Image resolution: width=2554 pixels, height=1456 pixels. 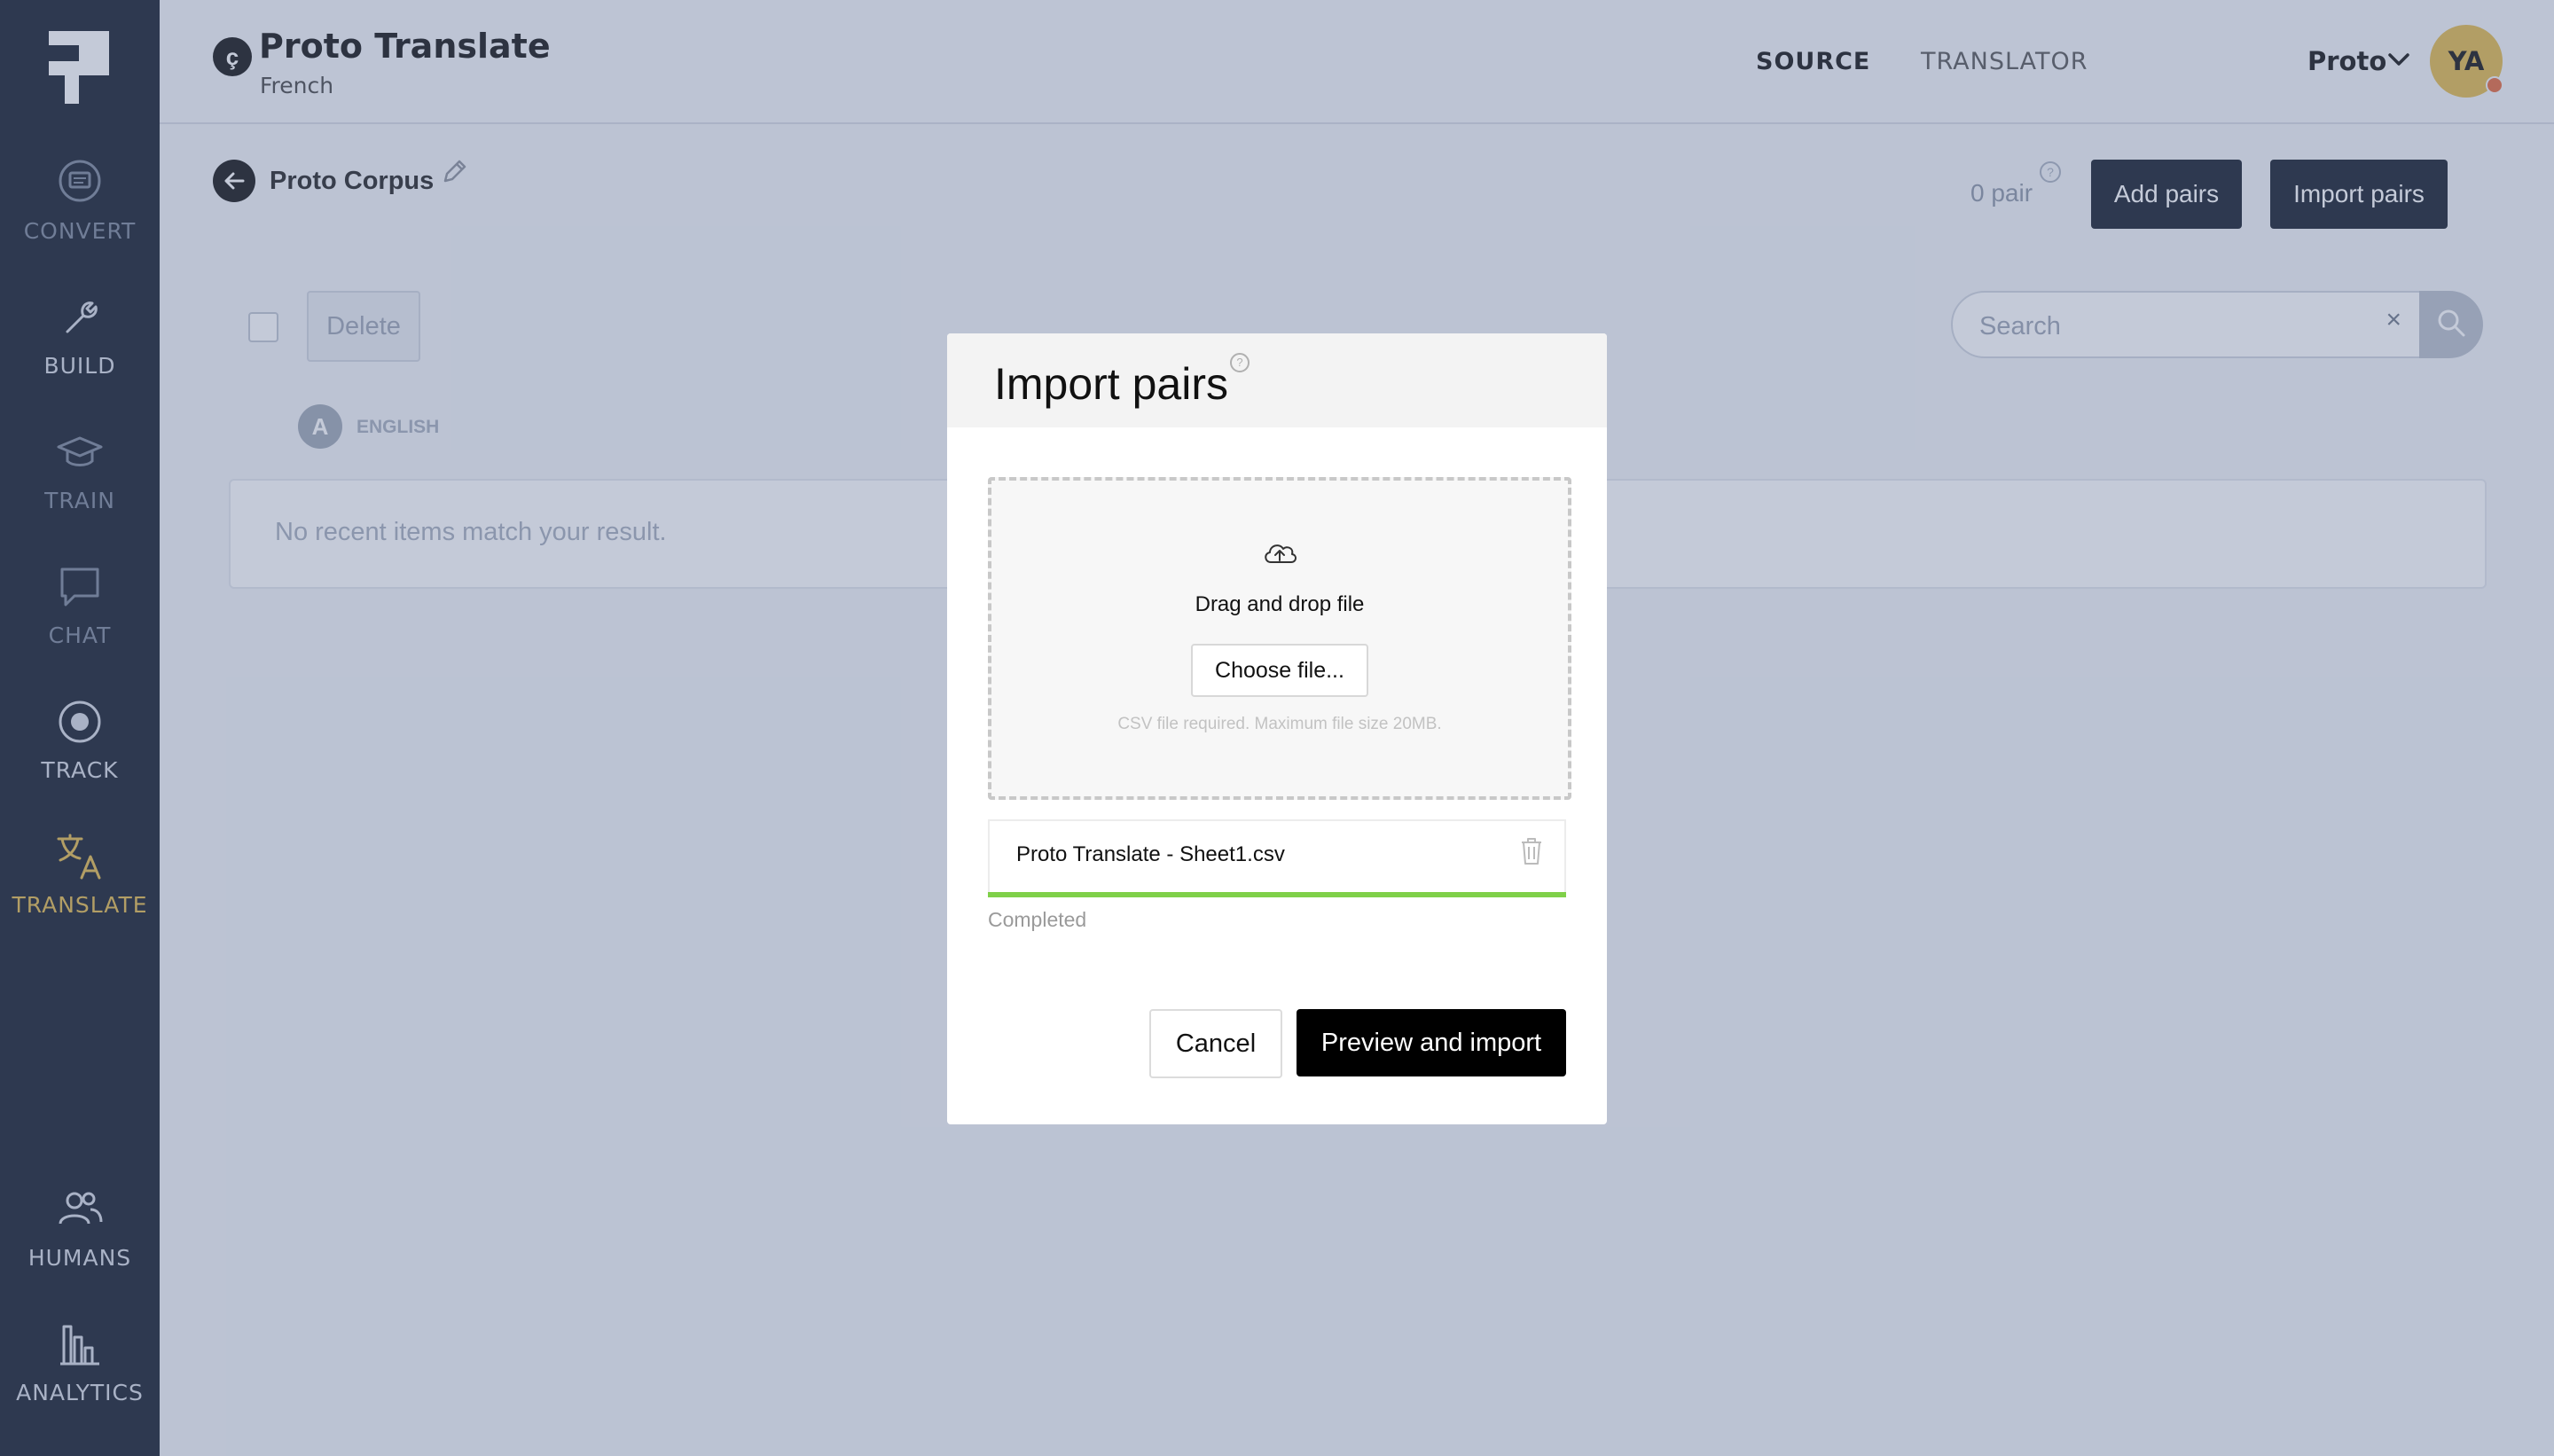 I want to click on help-icon: ?, so click(x=1240, y=362).